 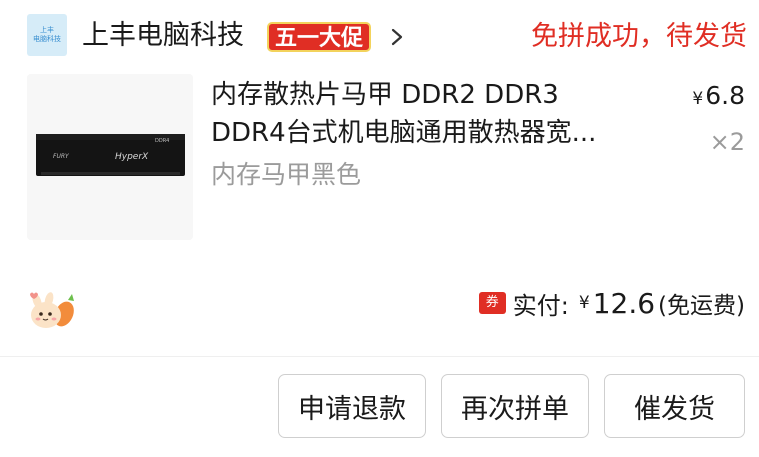 What do you see at coordinates (397, 37) in the screenshot?
I see `chevron-right-icon` at bounding box center [397, 37].